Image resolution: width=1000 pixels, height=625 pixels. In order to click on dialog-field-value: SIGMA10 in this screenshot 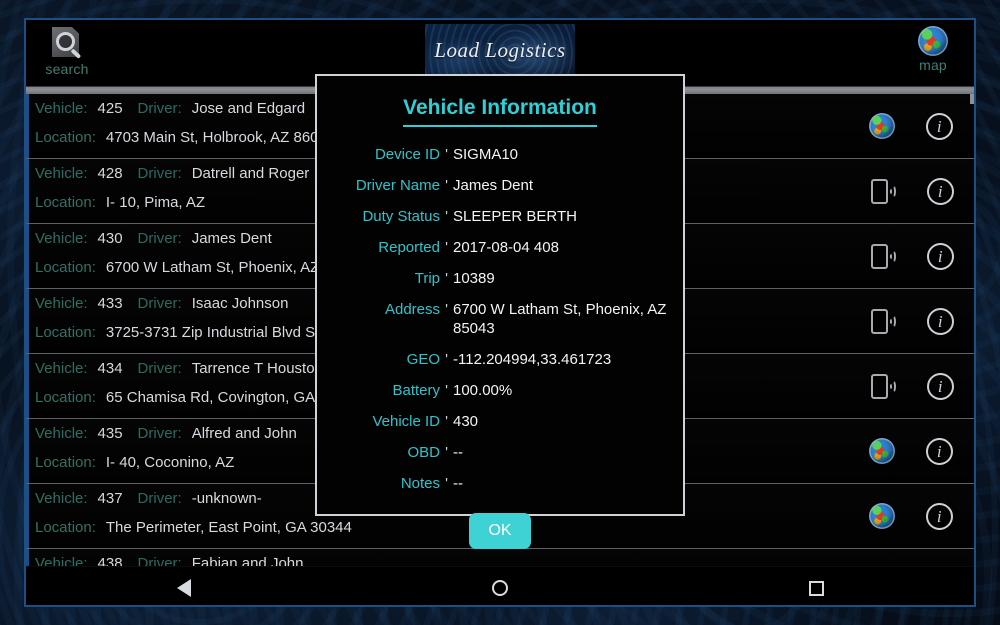, I will do `click(486, 154)`.